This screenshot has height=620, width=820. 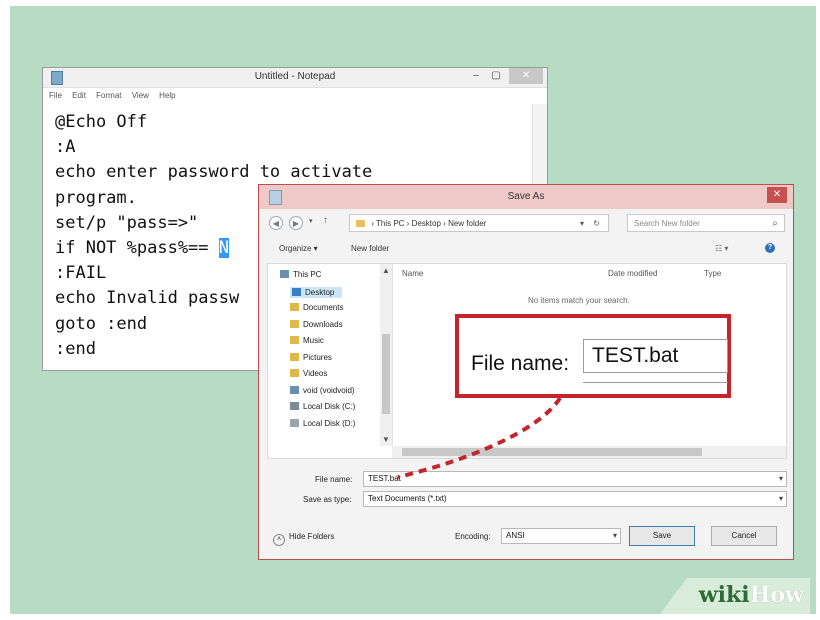 I want to click on search-input: Search New folder ⌕, so click(x=706, y=223).